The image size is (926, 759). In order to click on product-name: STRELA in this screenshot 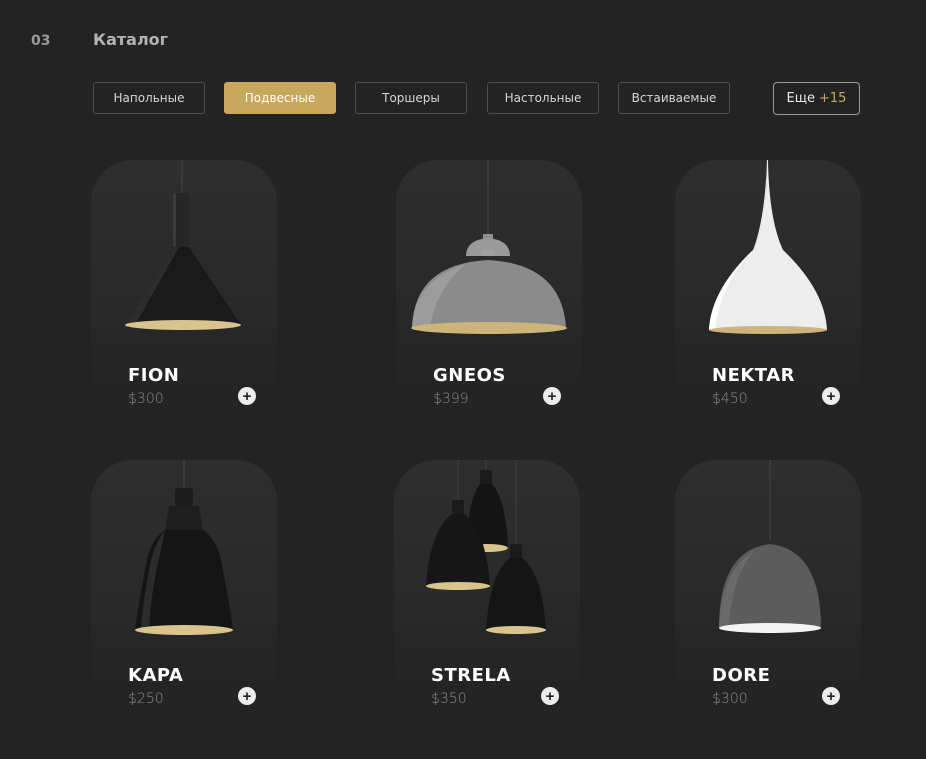, I will do `click(471, 675)`.